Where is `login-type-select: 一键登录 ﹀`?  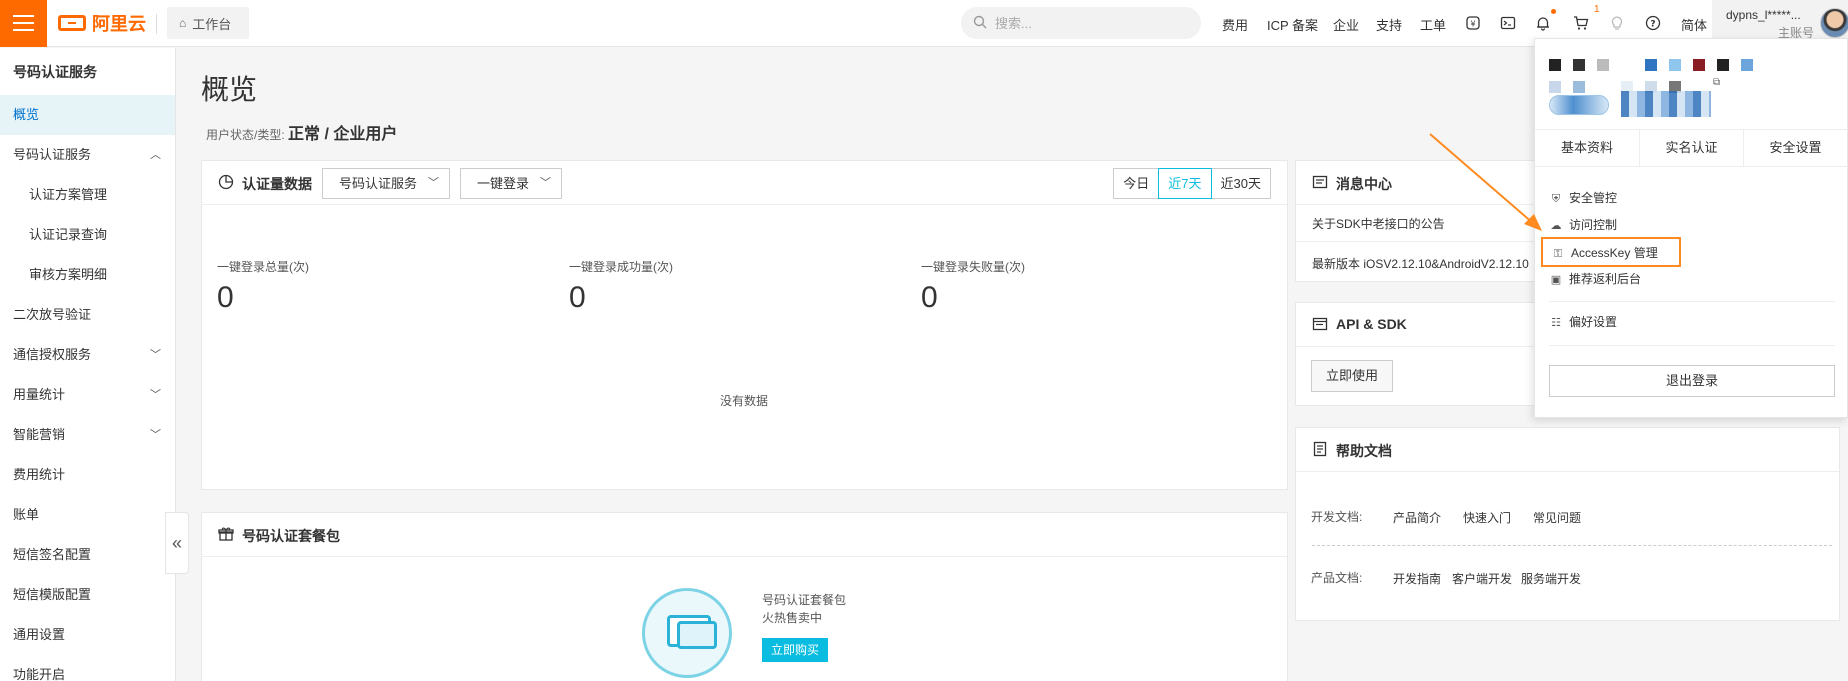 login-type-select: 一键登录 ﹀ is located at coordinates (511, 183).